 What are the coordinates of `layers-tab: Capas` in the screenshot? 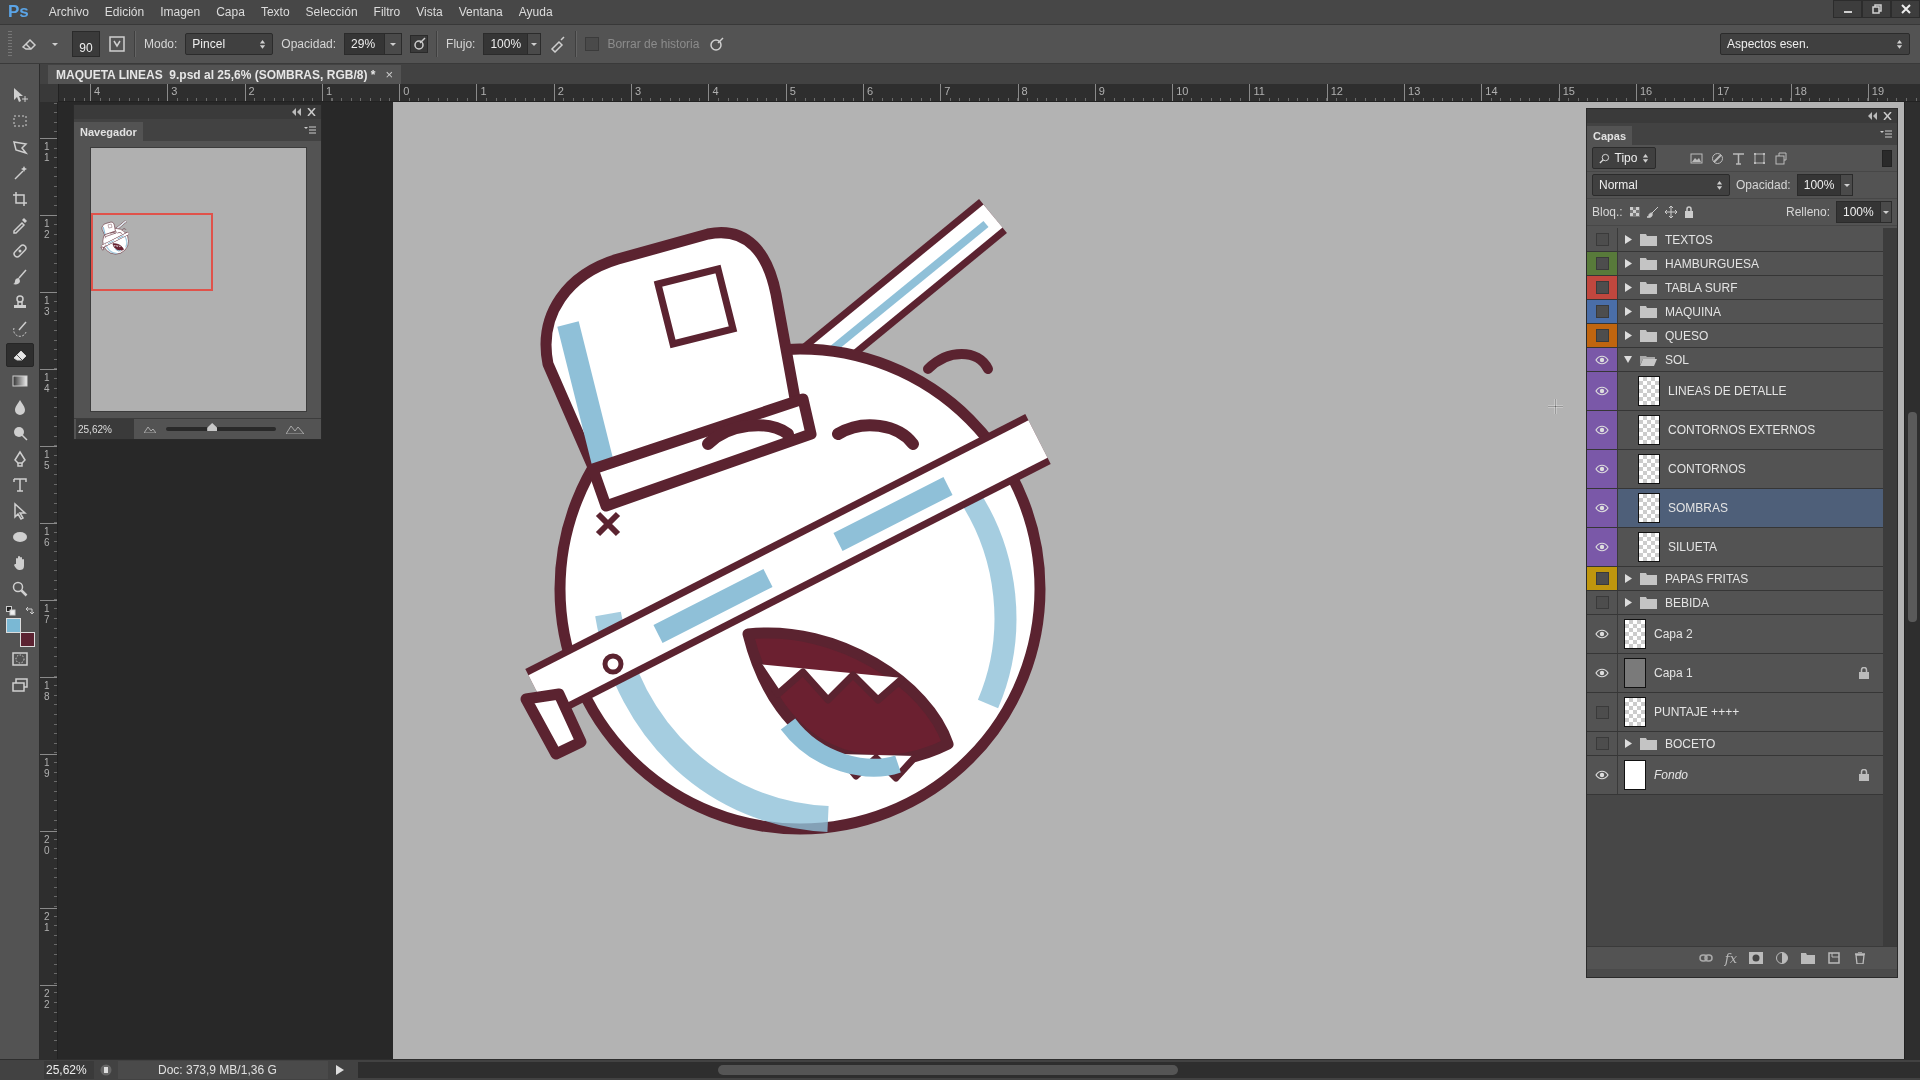 It's located at (1610, 135).